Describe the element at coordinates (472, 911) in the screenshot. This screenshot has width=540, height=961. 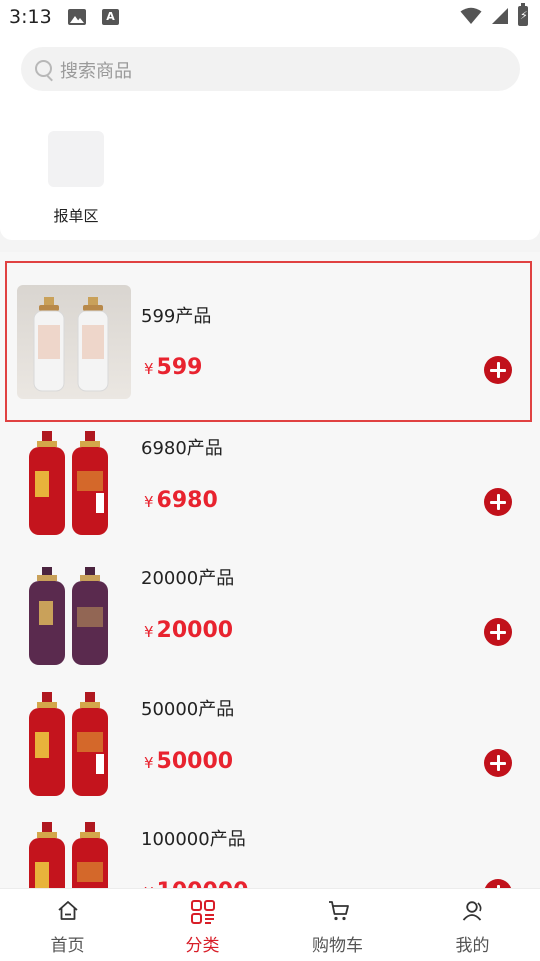
I see `user-icon` at that location.